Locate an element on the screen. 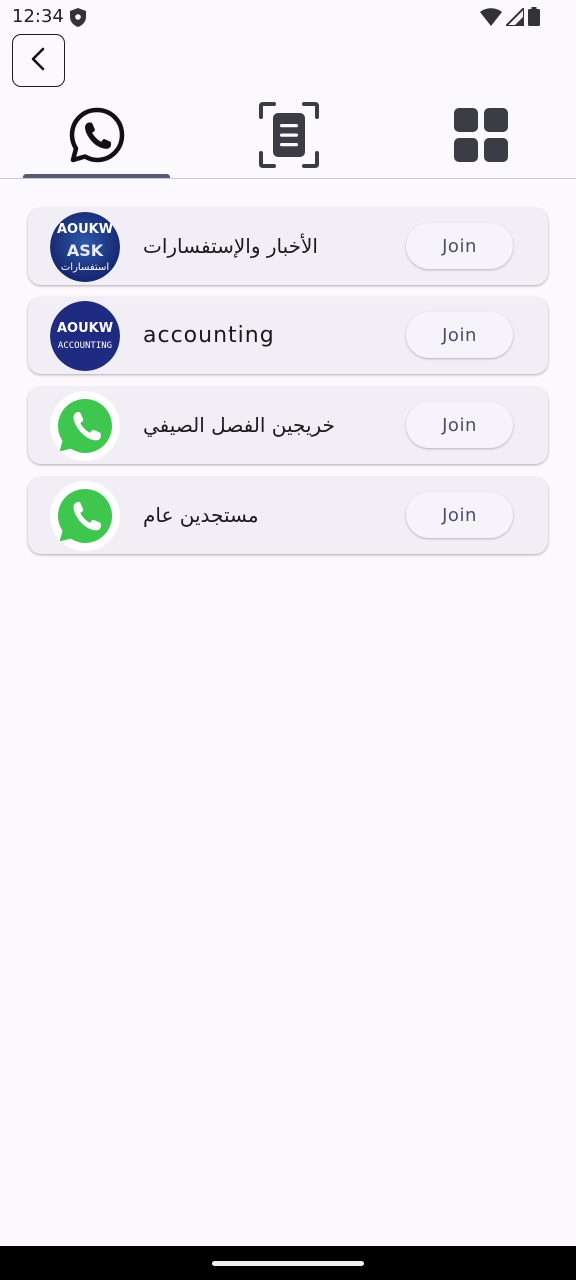 The image size is (576, 1280). status-time: 12:34 is located at coordinates (38, 16).